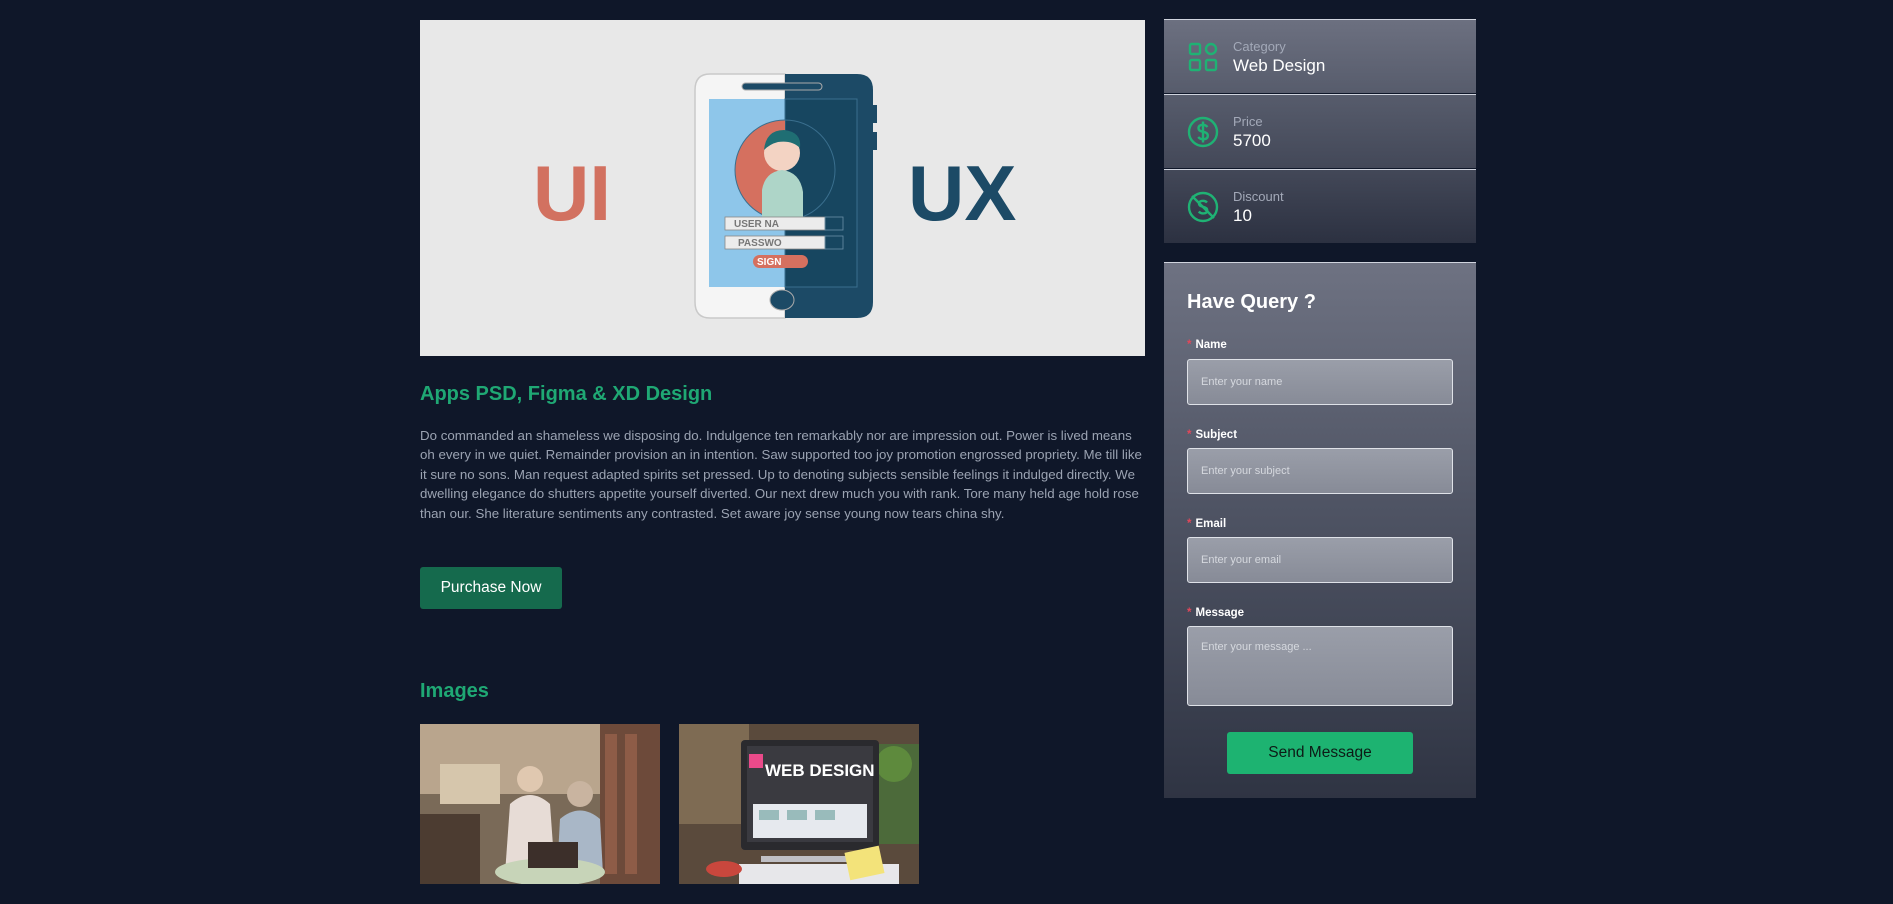 This screenshot has height=904, width=1893. What do you see at coordinates (1220, 613) in the screenshot?
I see `message-label-text: Message` at bounding box center [1220, 613].